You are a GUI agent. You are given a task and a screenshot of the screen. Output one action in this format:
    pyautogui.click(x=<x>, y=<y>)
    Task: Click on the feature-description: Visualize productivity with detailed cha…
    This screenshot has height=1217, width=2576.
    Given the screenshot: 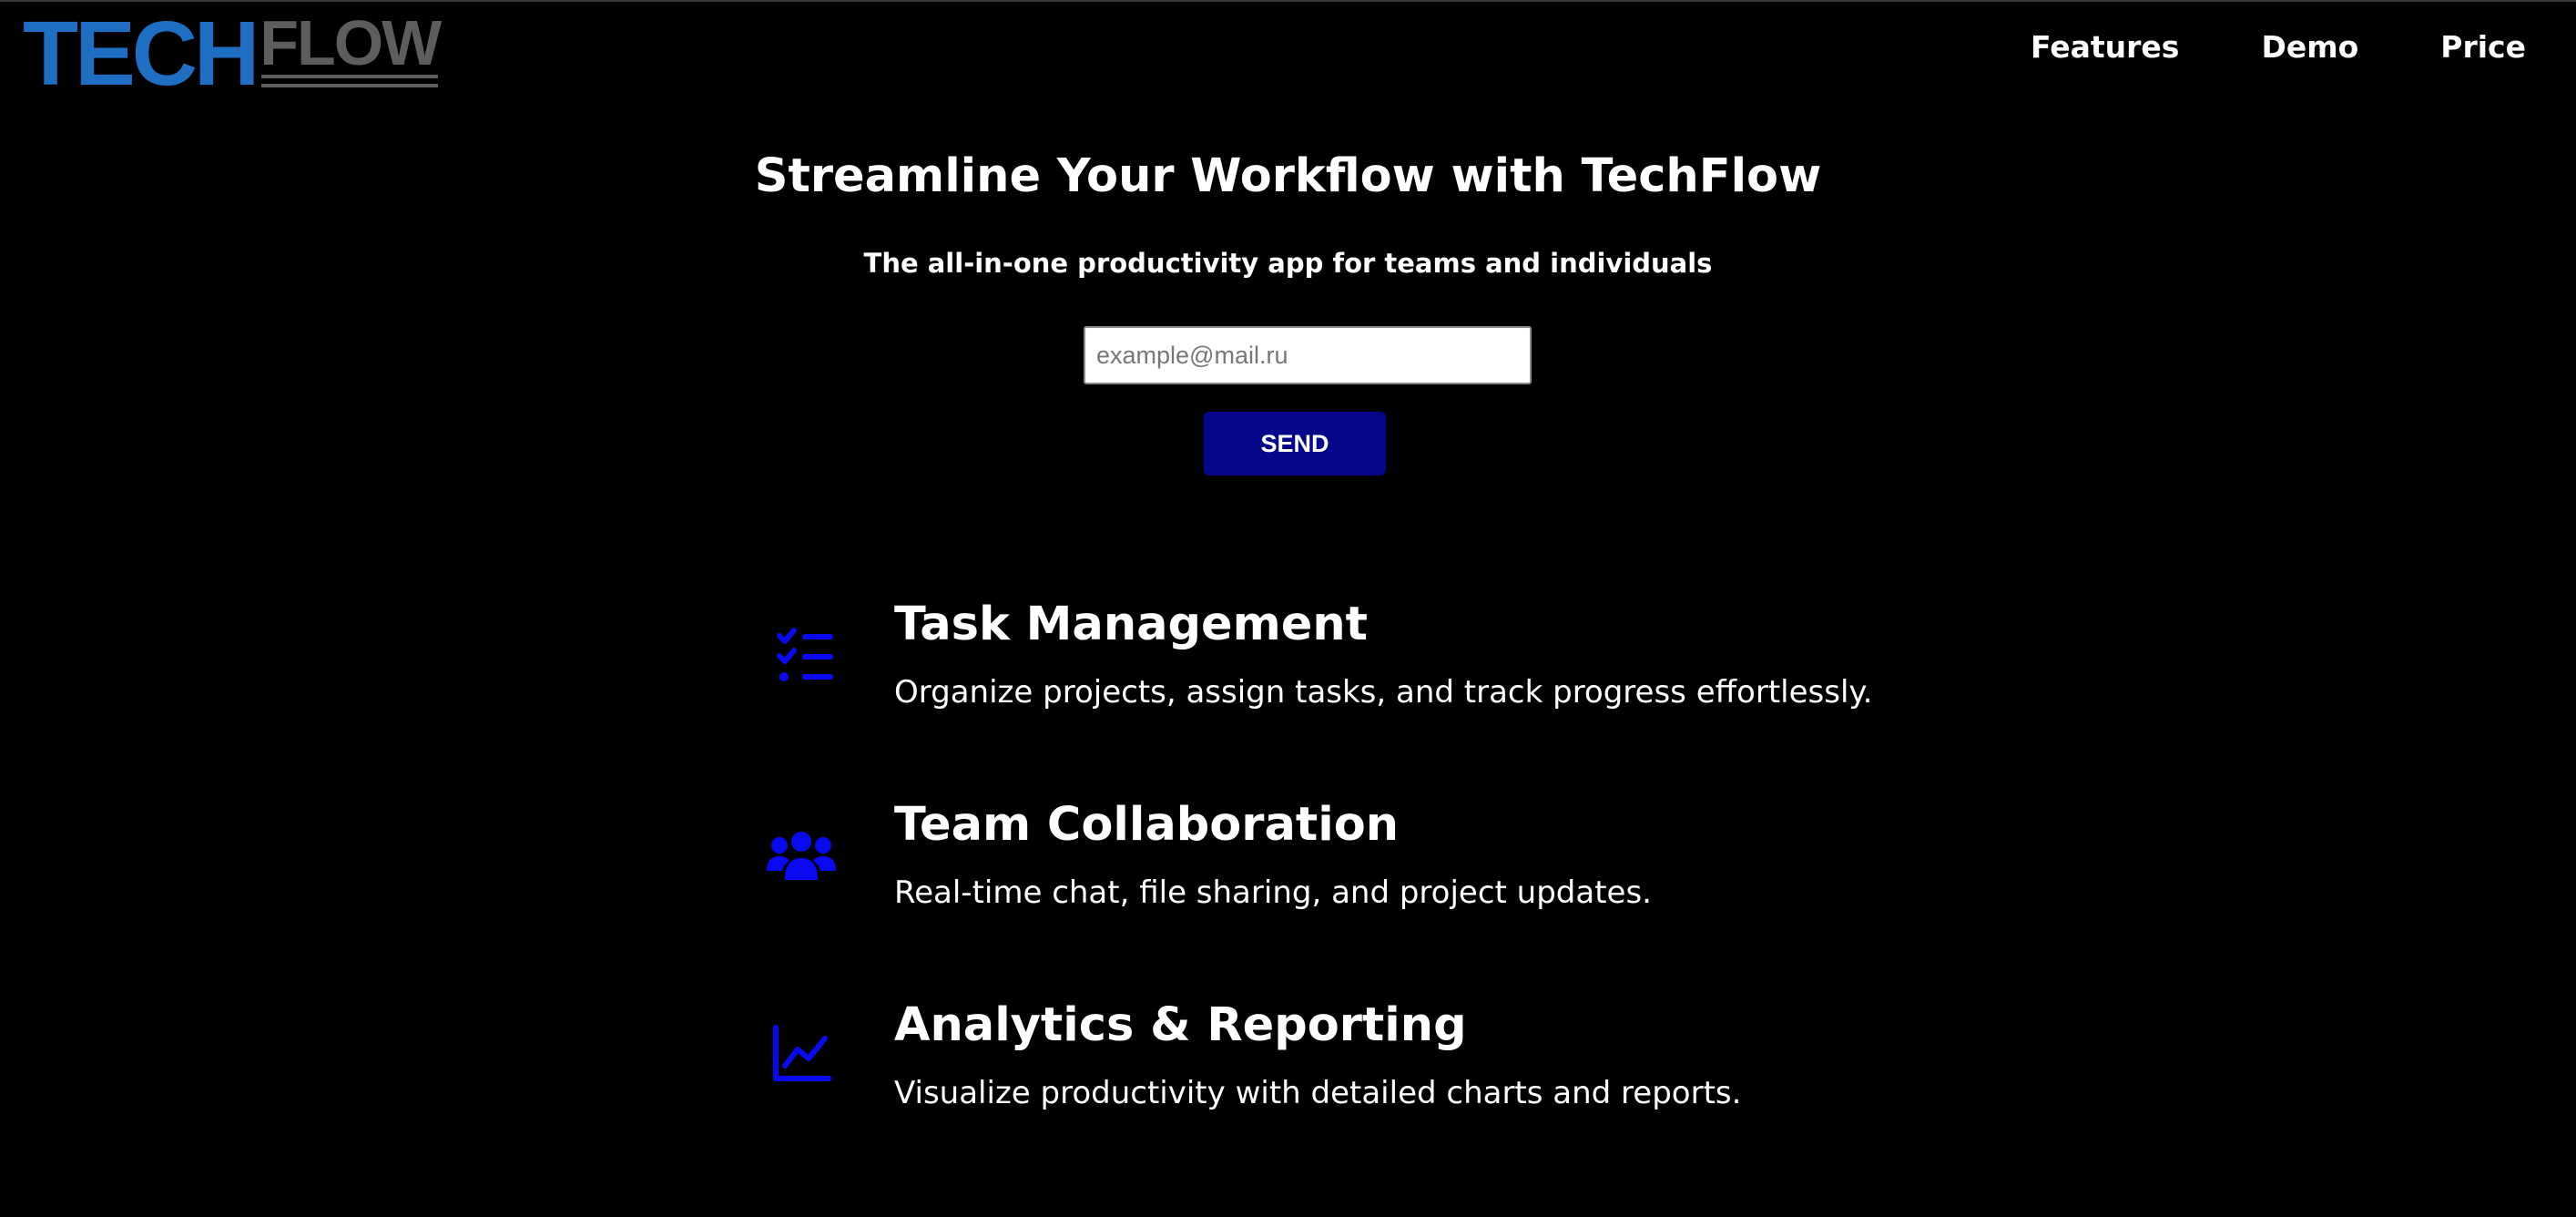 What is the action you would take?
    pyautogui.click(x=1318, y=1093)
    